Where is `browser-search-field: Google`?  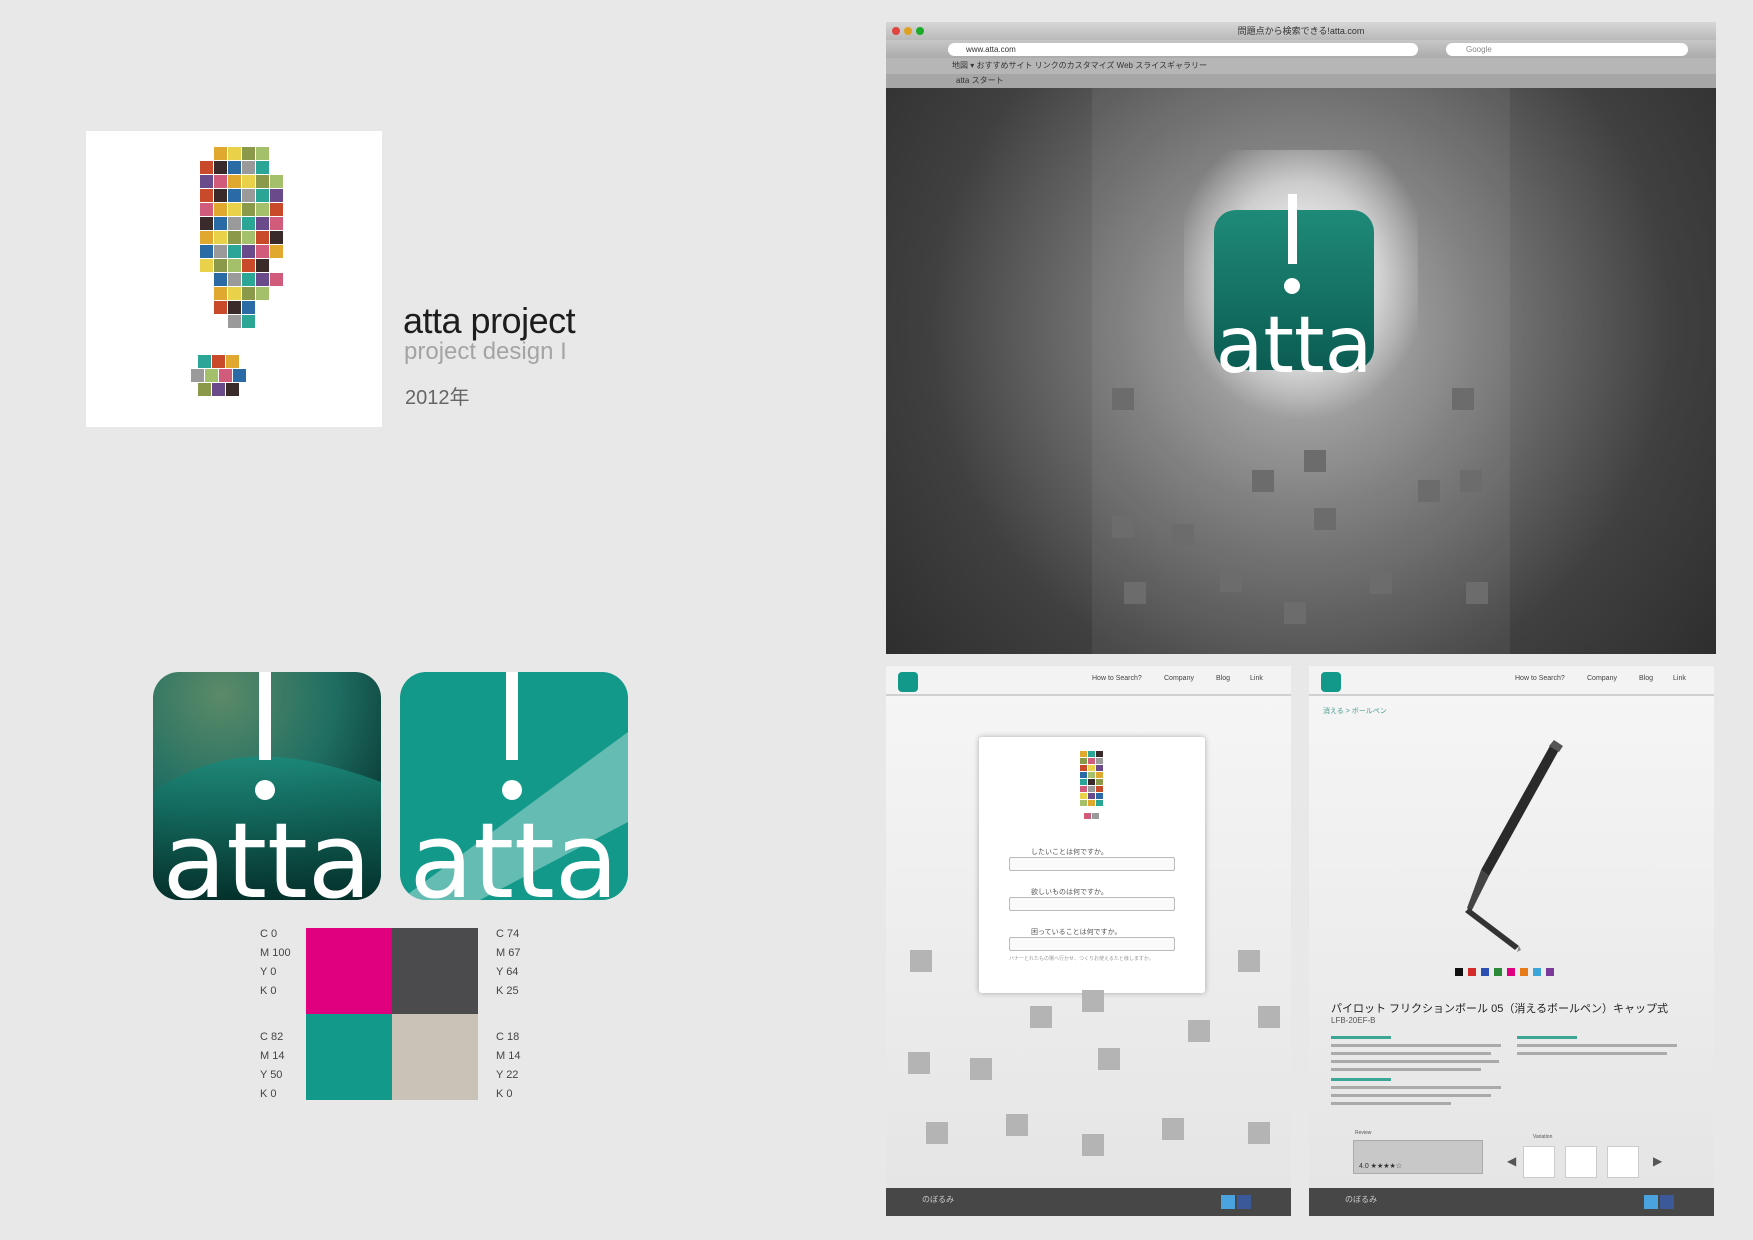 browser-search-field: Google is located at coordinates (1567, 49).